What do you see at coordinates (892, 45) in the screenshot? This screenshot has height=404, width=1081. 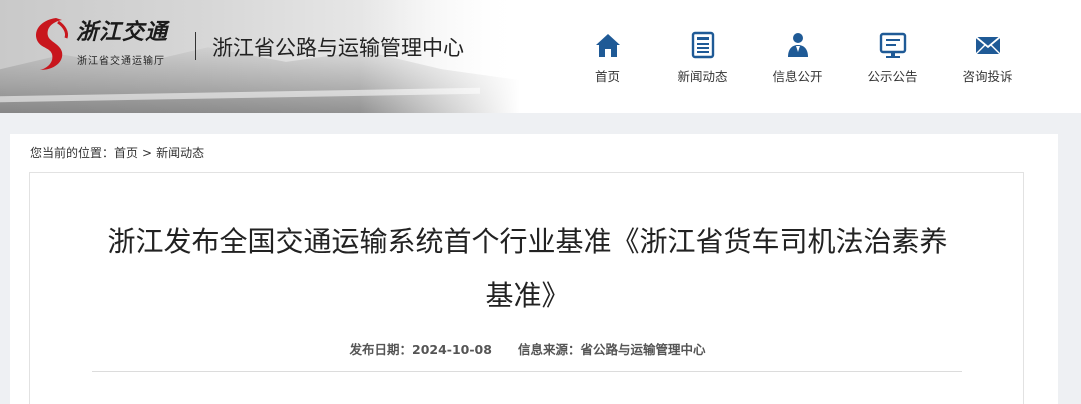 I see `notice-board-icon` at bounding box center [892, 45].